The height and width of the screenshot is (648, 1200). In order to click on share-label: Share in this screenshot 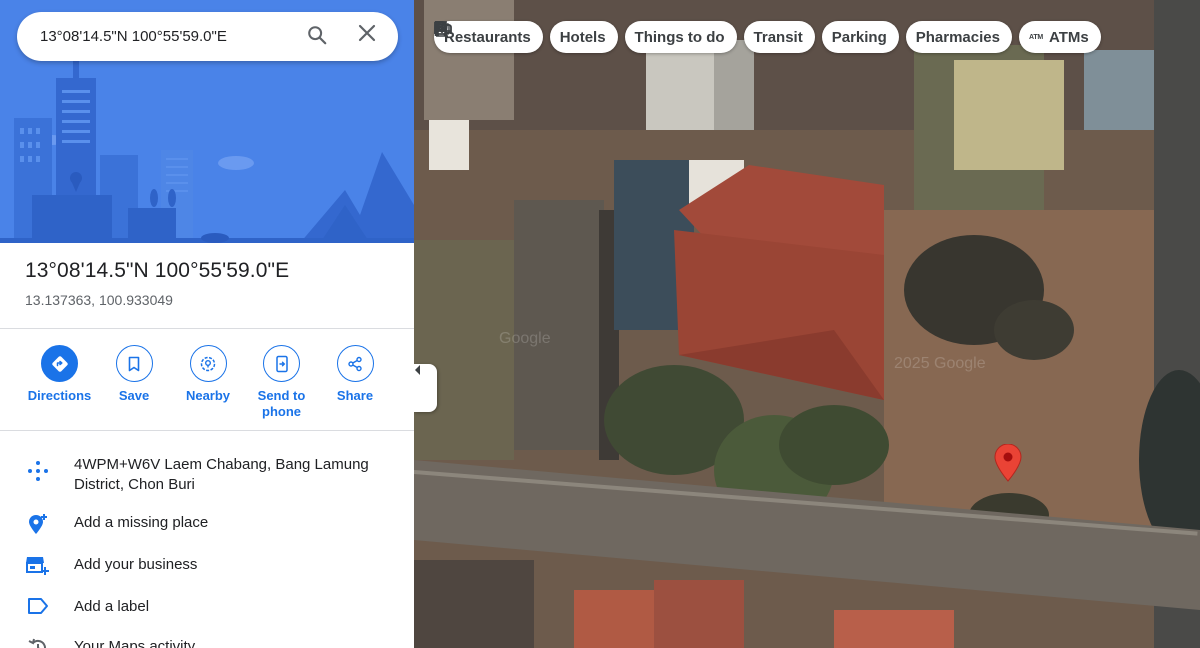, I will do `click(355, 395)`.